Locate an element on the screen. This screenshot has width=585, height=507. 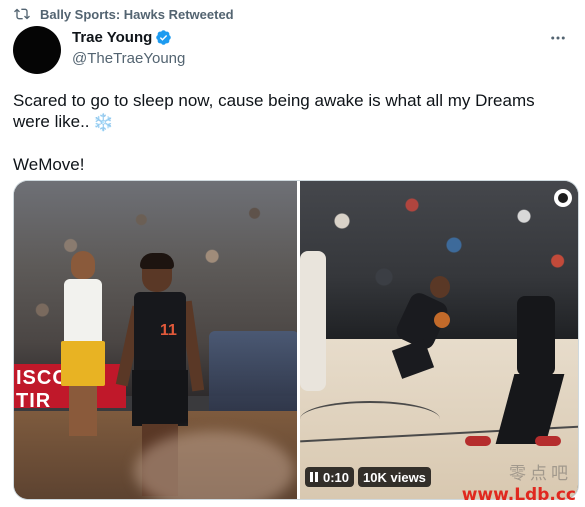
avatar is located at coordinates (37, 50).